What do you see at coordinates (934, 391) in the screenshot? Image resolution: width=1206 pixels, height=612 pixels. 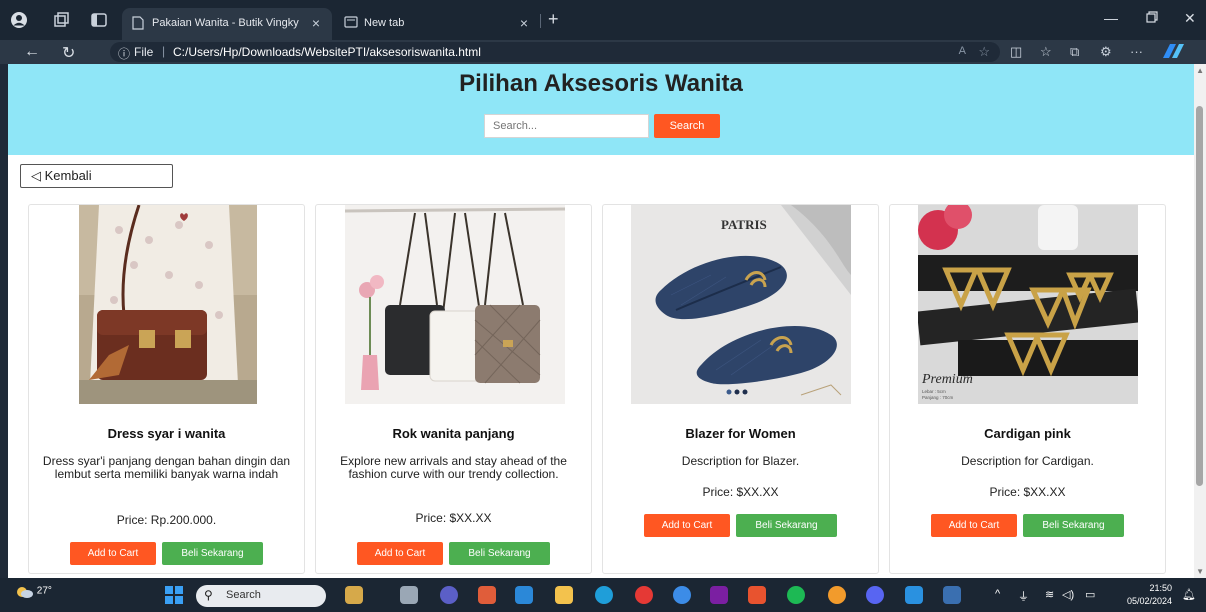 I see `size-label: Lebar : 5cm` at bounding box center [934, 391].